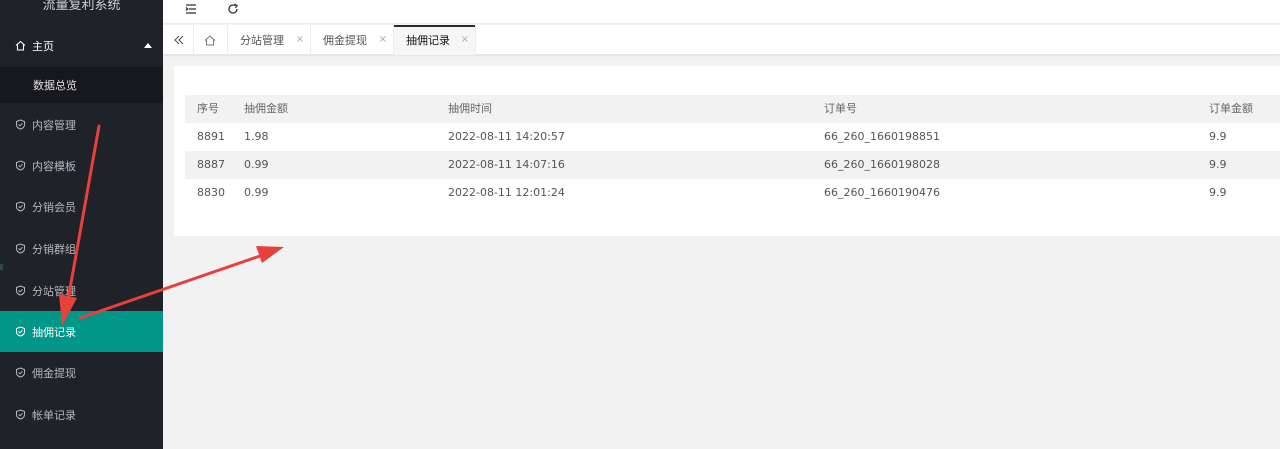 This screenshot has height=449, width=1280. Describe the element at coordinates (506, 136) in the screenshot. I see `table-cell: 2022-08-11 14:20:57` at that location.